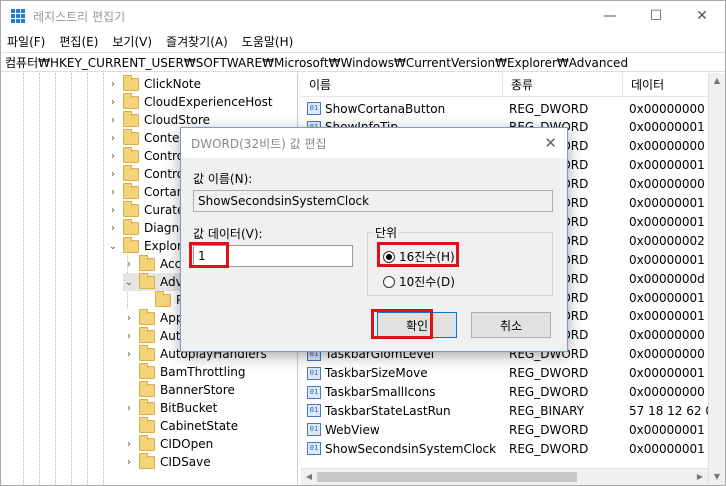  Describe the element at coordinates (418, 254) in the screenshot. I see `hex-radio-highlight` at that location.